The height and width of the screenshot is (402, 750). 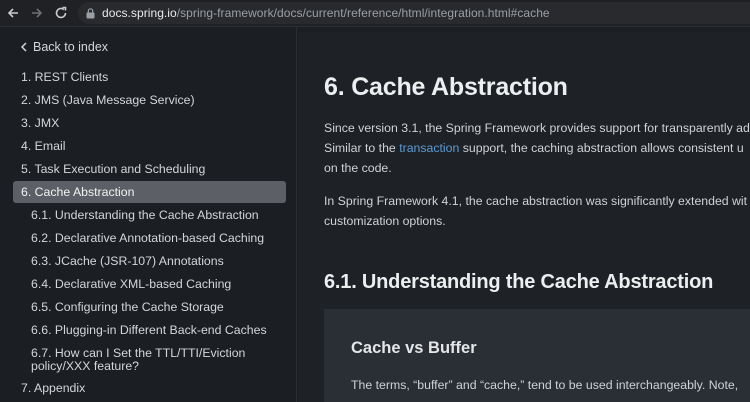 I want to click on reload-icon, so click(x=61, y=13).